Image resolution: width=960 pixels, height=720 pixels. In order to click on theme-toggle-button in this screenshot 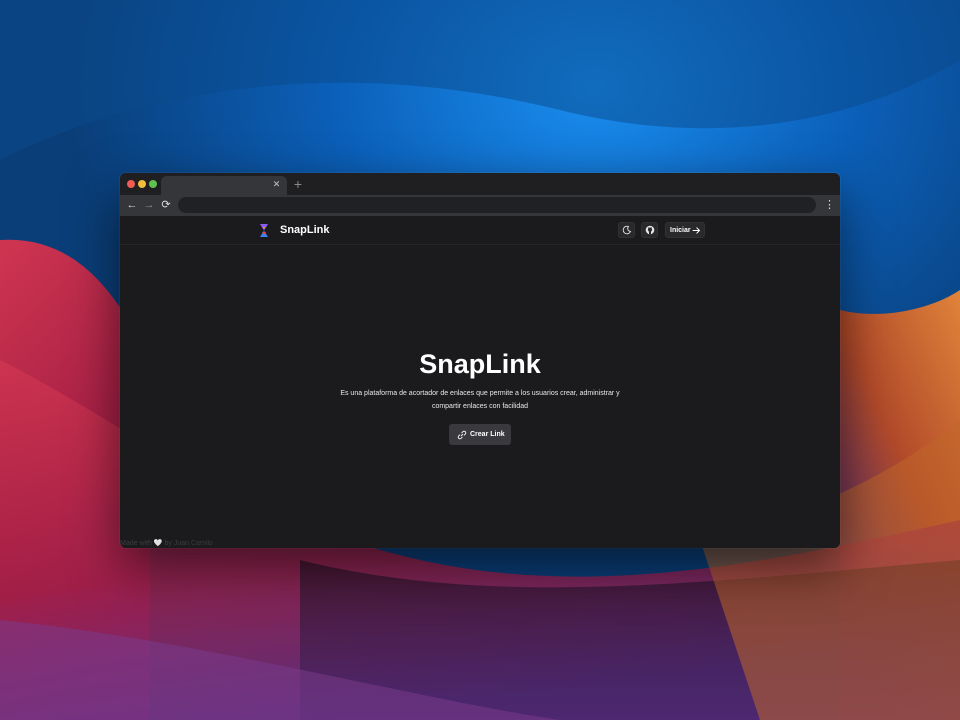, I will do `click(626, 230)`.